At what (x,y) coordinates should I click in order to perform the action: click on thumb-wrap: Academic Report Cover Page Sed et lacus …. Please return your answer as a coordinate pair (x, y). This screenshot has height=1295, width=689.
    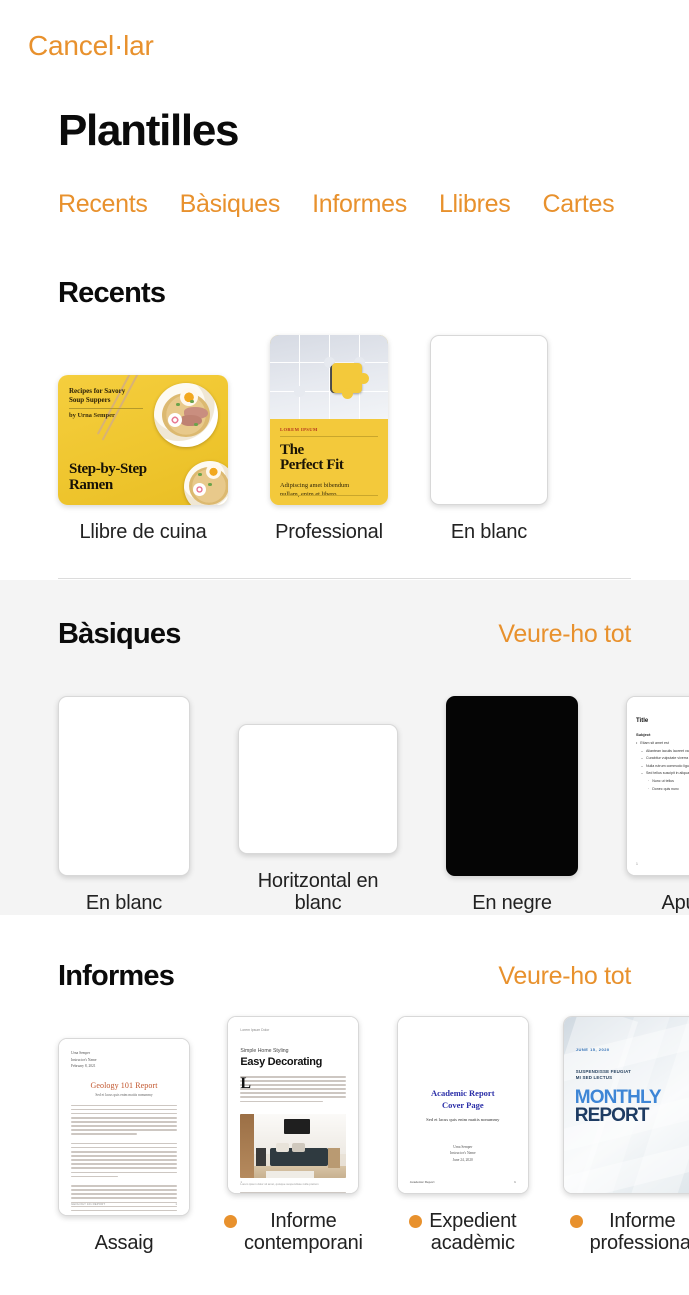
    Looking at the image, I should click on (462, 1104).